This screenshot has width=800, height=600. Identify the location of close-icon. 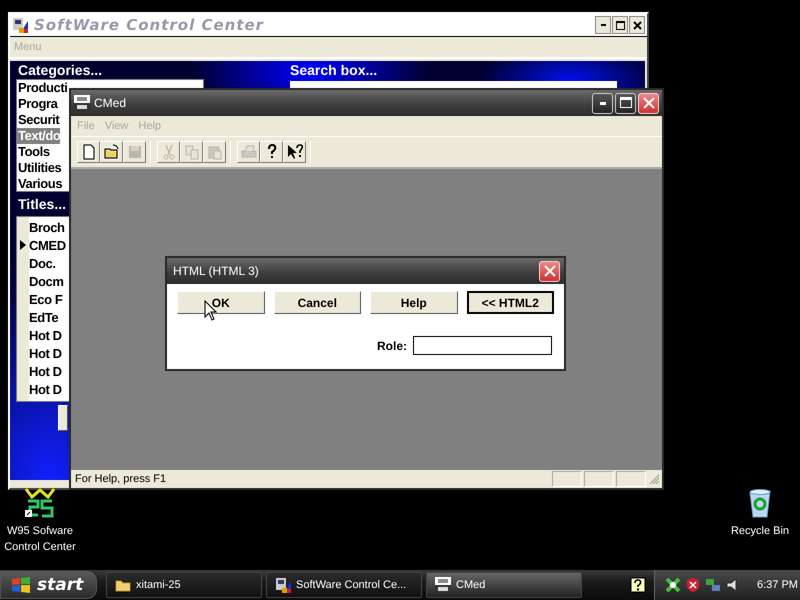
(637, 25).